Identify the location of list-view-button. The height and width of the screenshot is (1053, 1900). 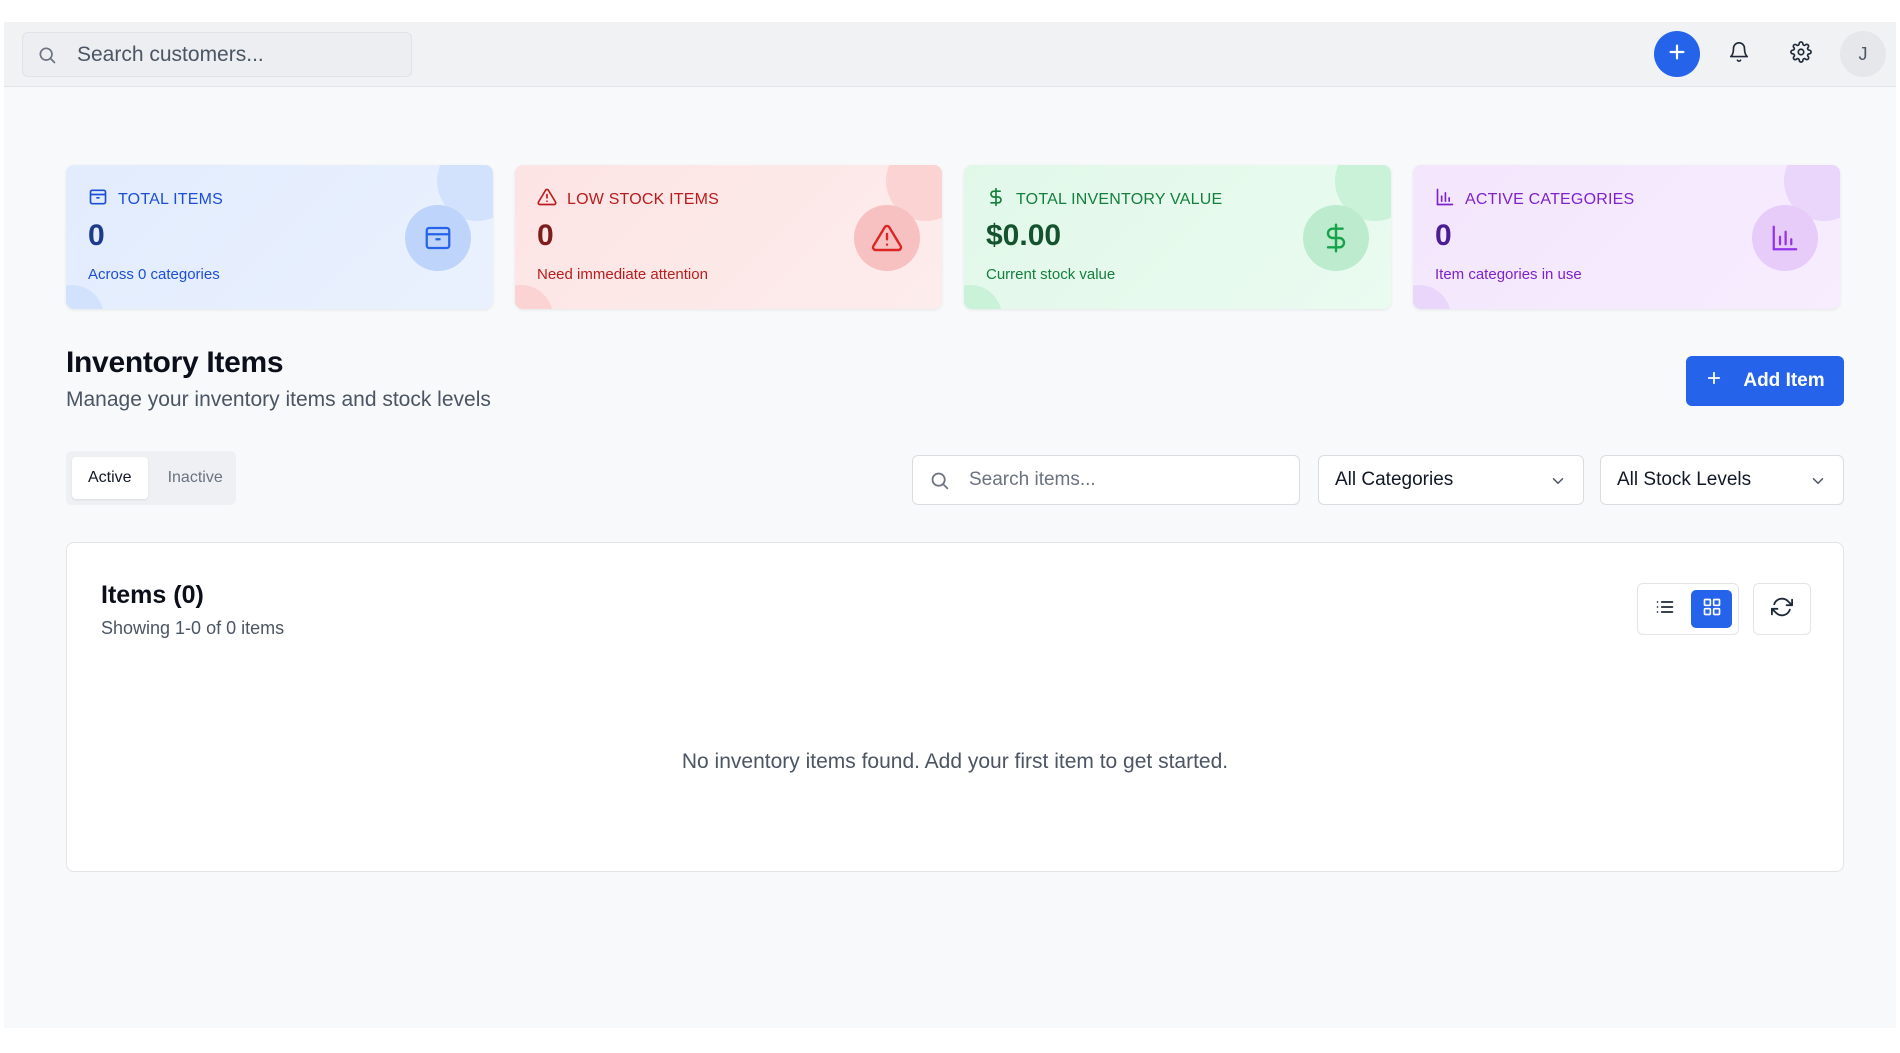
(1664, 609).